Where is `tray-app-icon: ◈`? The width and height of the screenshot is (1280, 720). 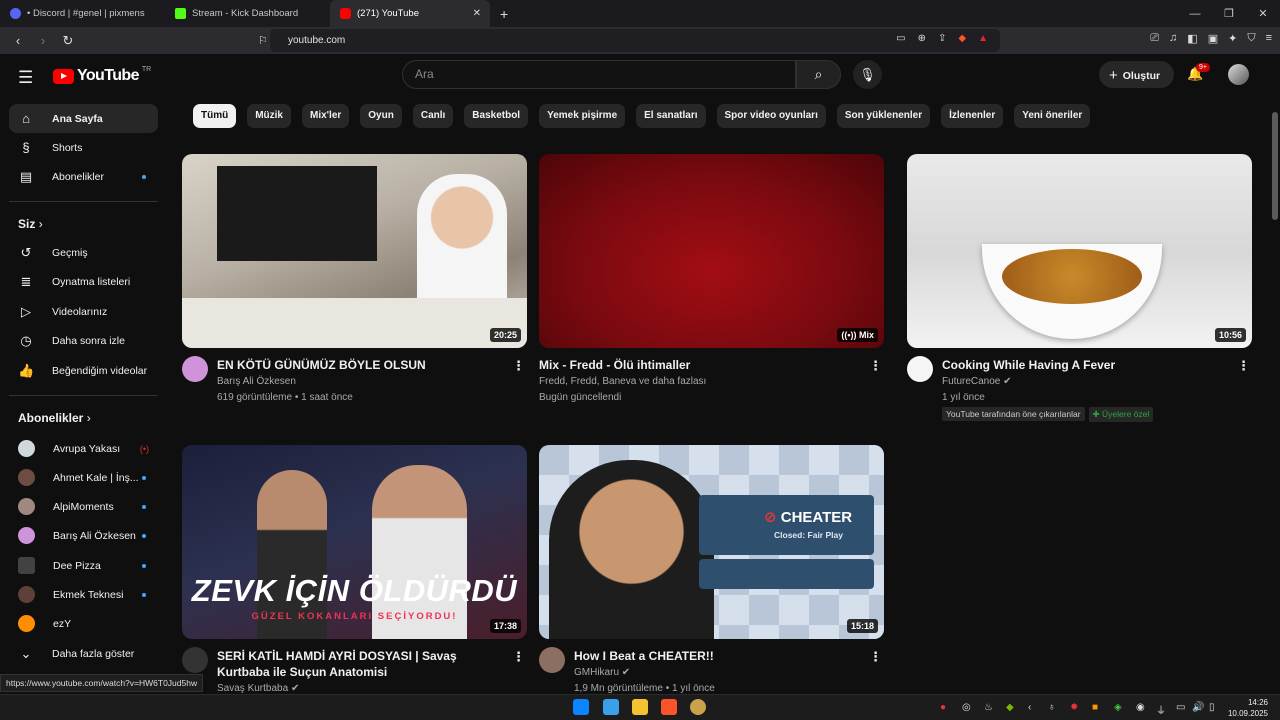 tray-app-icon: ◈ is located at coordinates (1118, 707).